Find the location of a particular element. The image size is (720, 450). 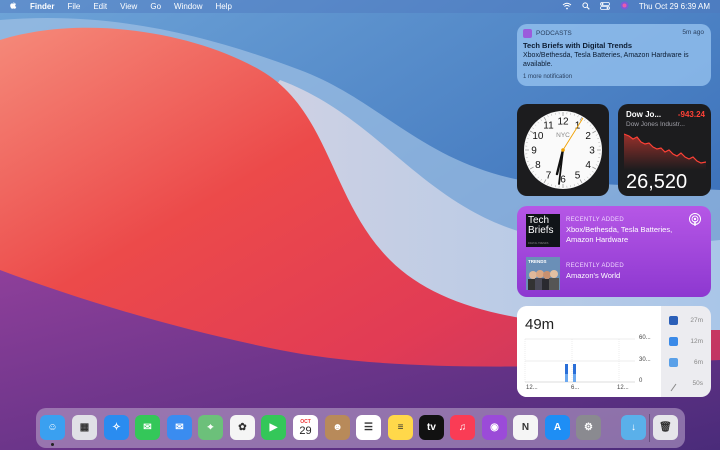

app-time: 50s is located at coordinates (697, 383).